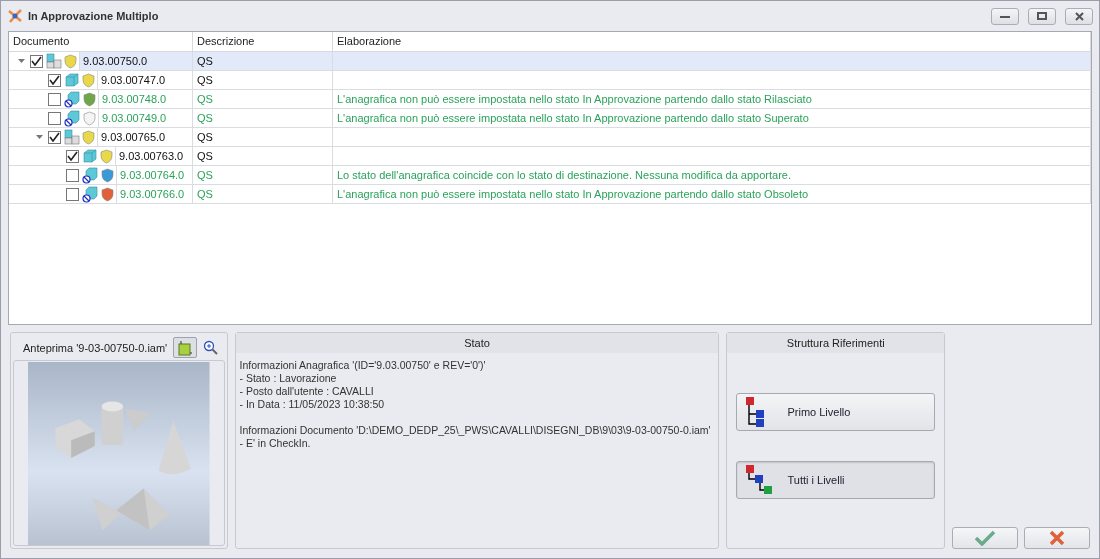 The height and width of the screenshot is (559, 1100). I want to click on zoom-button, so click(211, 347).